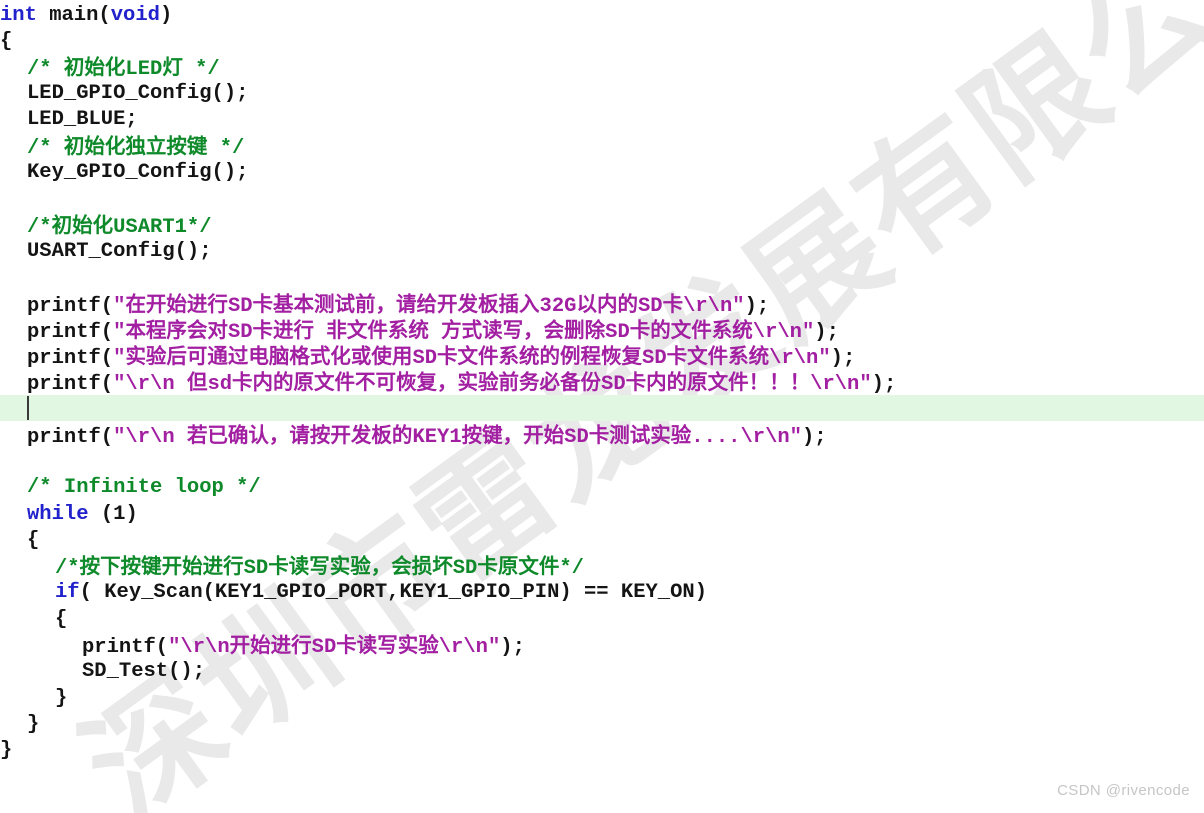 The image size is (1204, 813). Describe the element at coordinates (162, 227) in the screenshot. I see `code-token-comment: USART1*/` at that location.